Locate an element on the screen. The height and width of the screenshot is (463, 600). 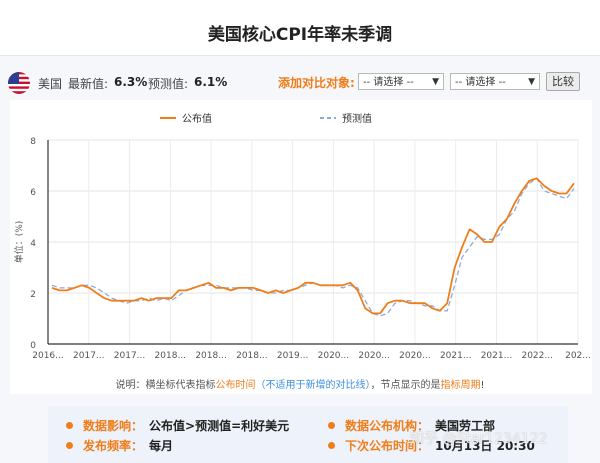
compare-select-2-value: -- 请选择 -- is located at coordinates (480, 82).